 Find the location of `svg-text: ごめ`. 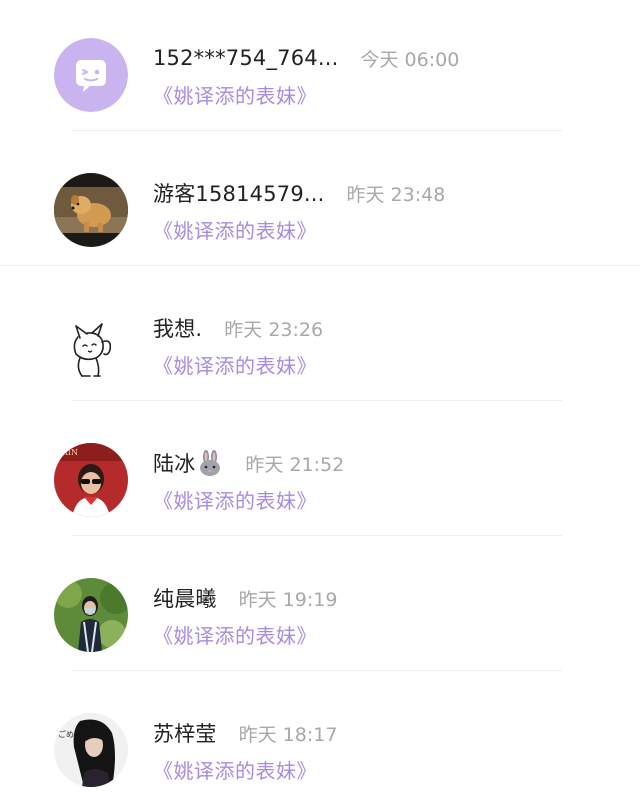

svg-text: ごめ is located at coordinates (66, 734).